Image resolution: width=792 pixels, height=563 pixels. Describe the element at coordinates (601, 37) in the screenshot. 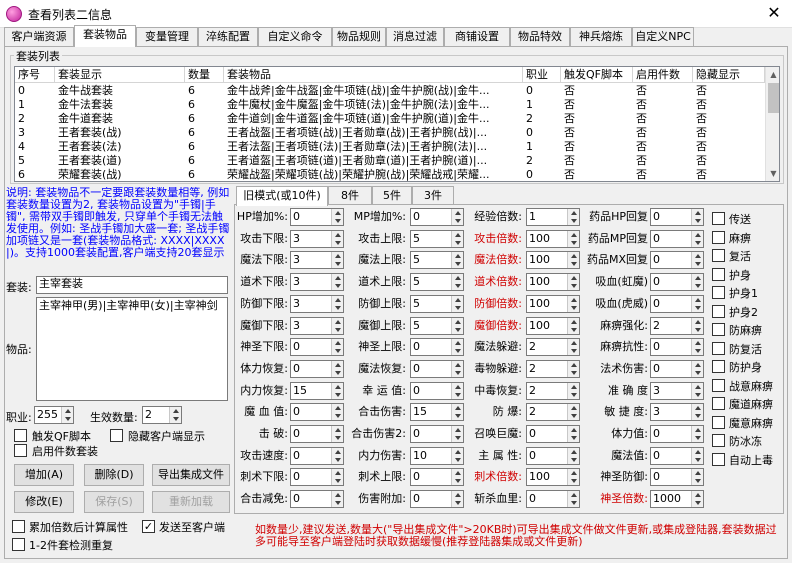

I see `tab-9: 神兵熔炼` at that location.